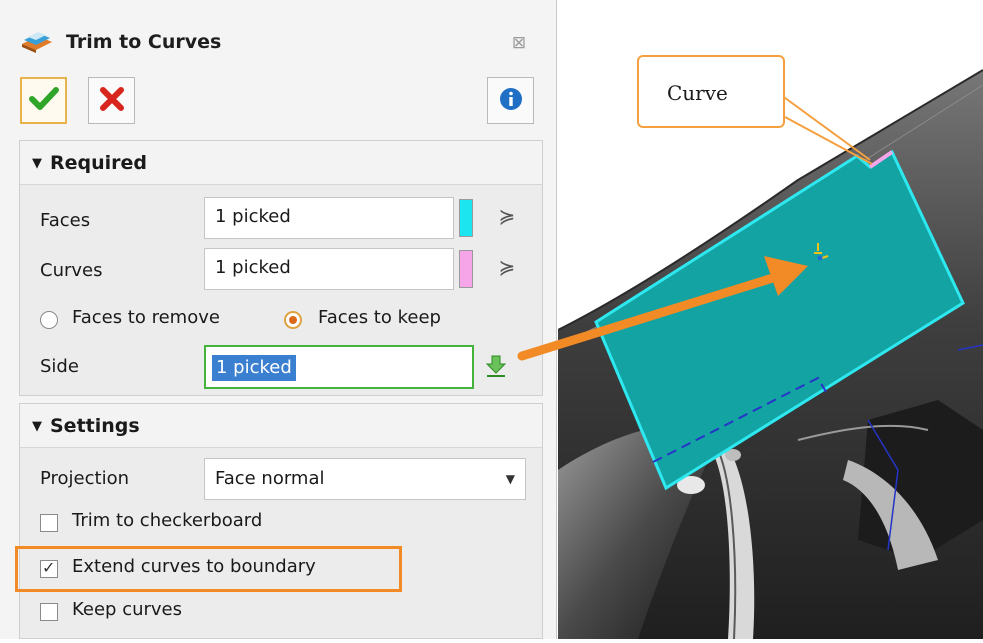 This screenshot has height=643, width=983. Describe the element at coordinates (127, 609) in the screenshot. I see `keep-curves-label: Keep curves` at that location.